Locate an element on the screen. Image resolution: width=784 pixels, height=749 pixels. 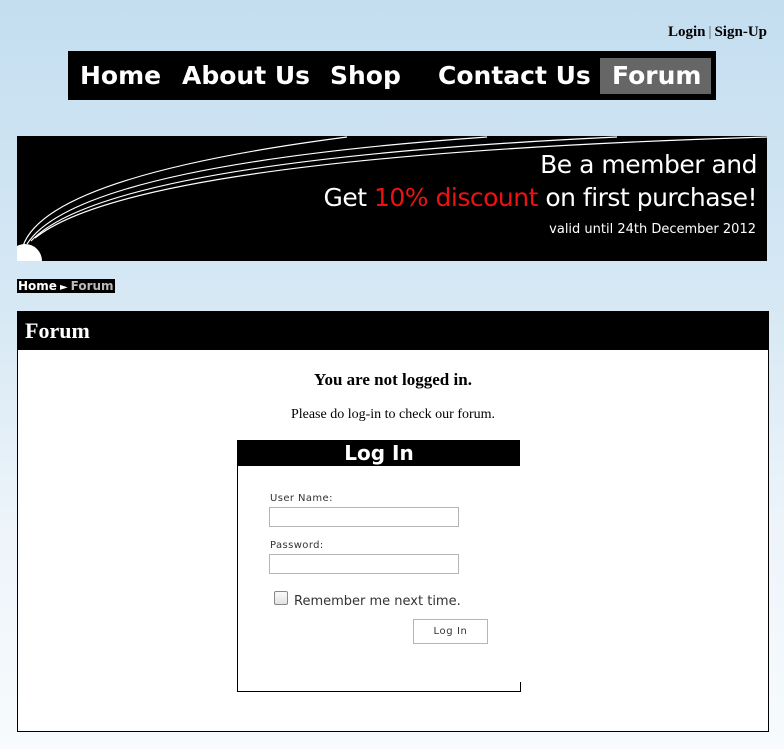
breadcrumb-current: Forum is located at coordinates (92, 286).